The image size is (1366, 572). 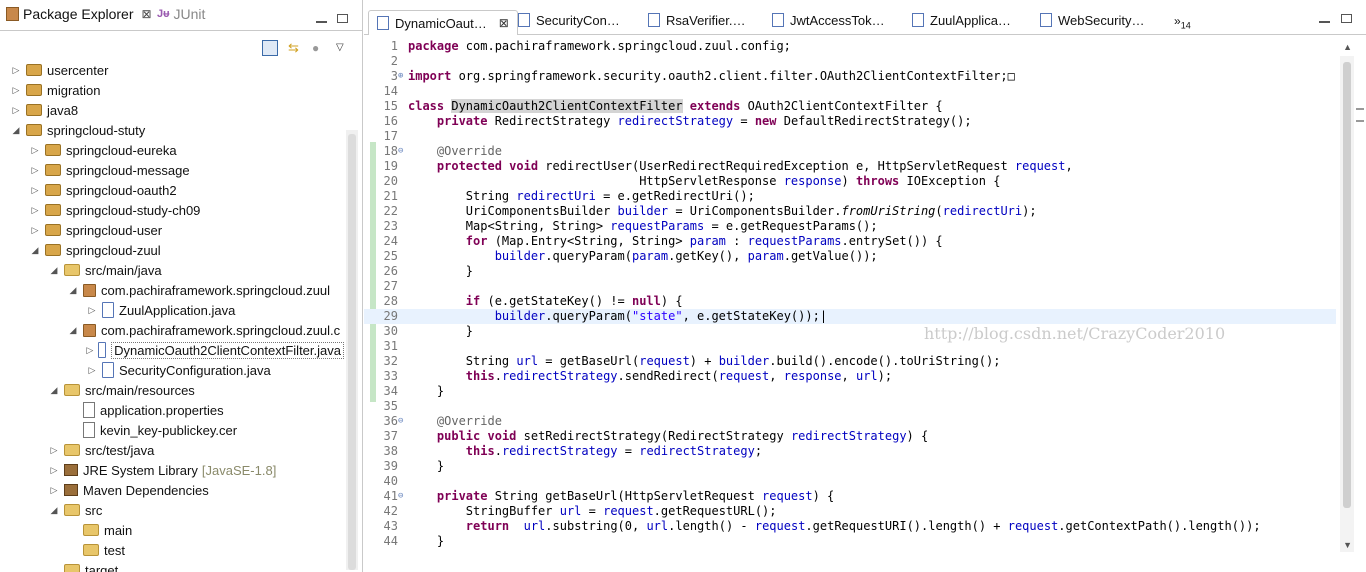 What do you see at coordinates (343, 48) in the screenshot?
I see `view-menu-chevron-down-icon: ▽` at bounding box center [343, 48].